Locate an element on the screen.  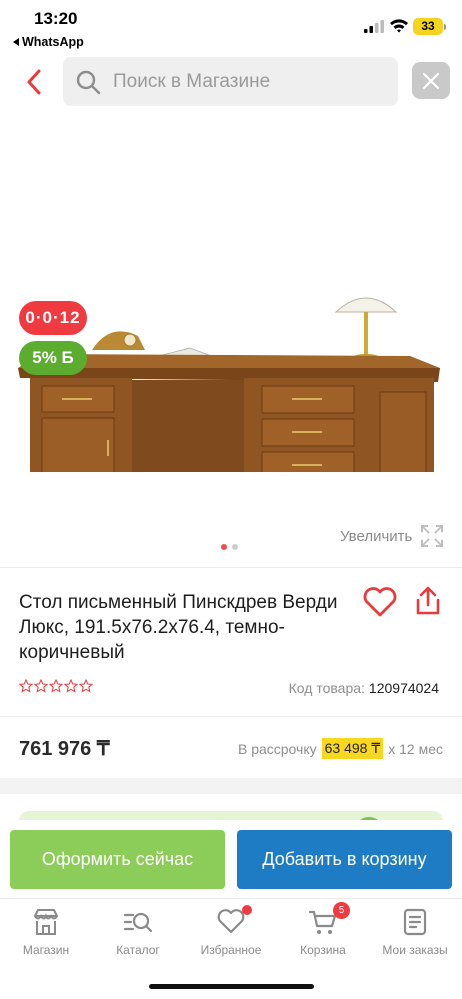
section-separator is located at coordinates (231, 786).